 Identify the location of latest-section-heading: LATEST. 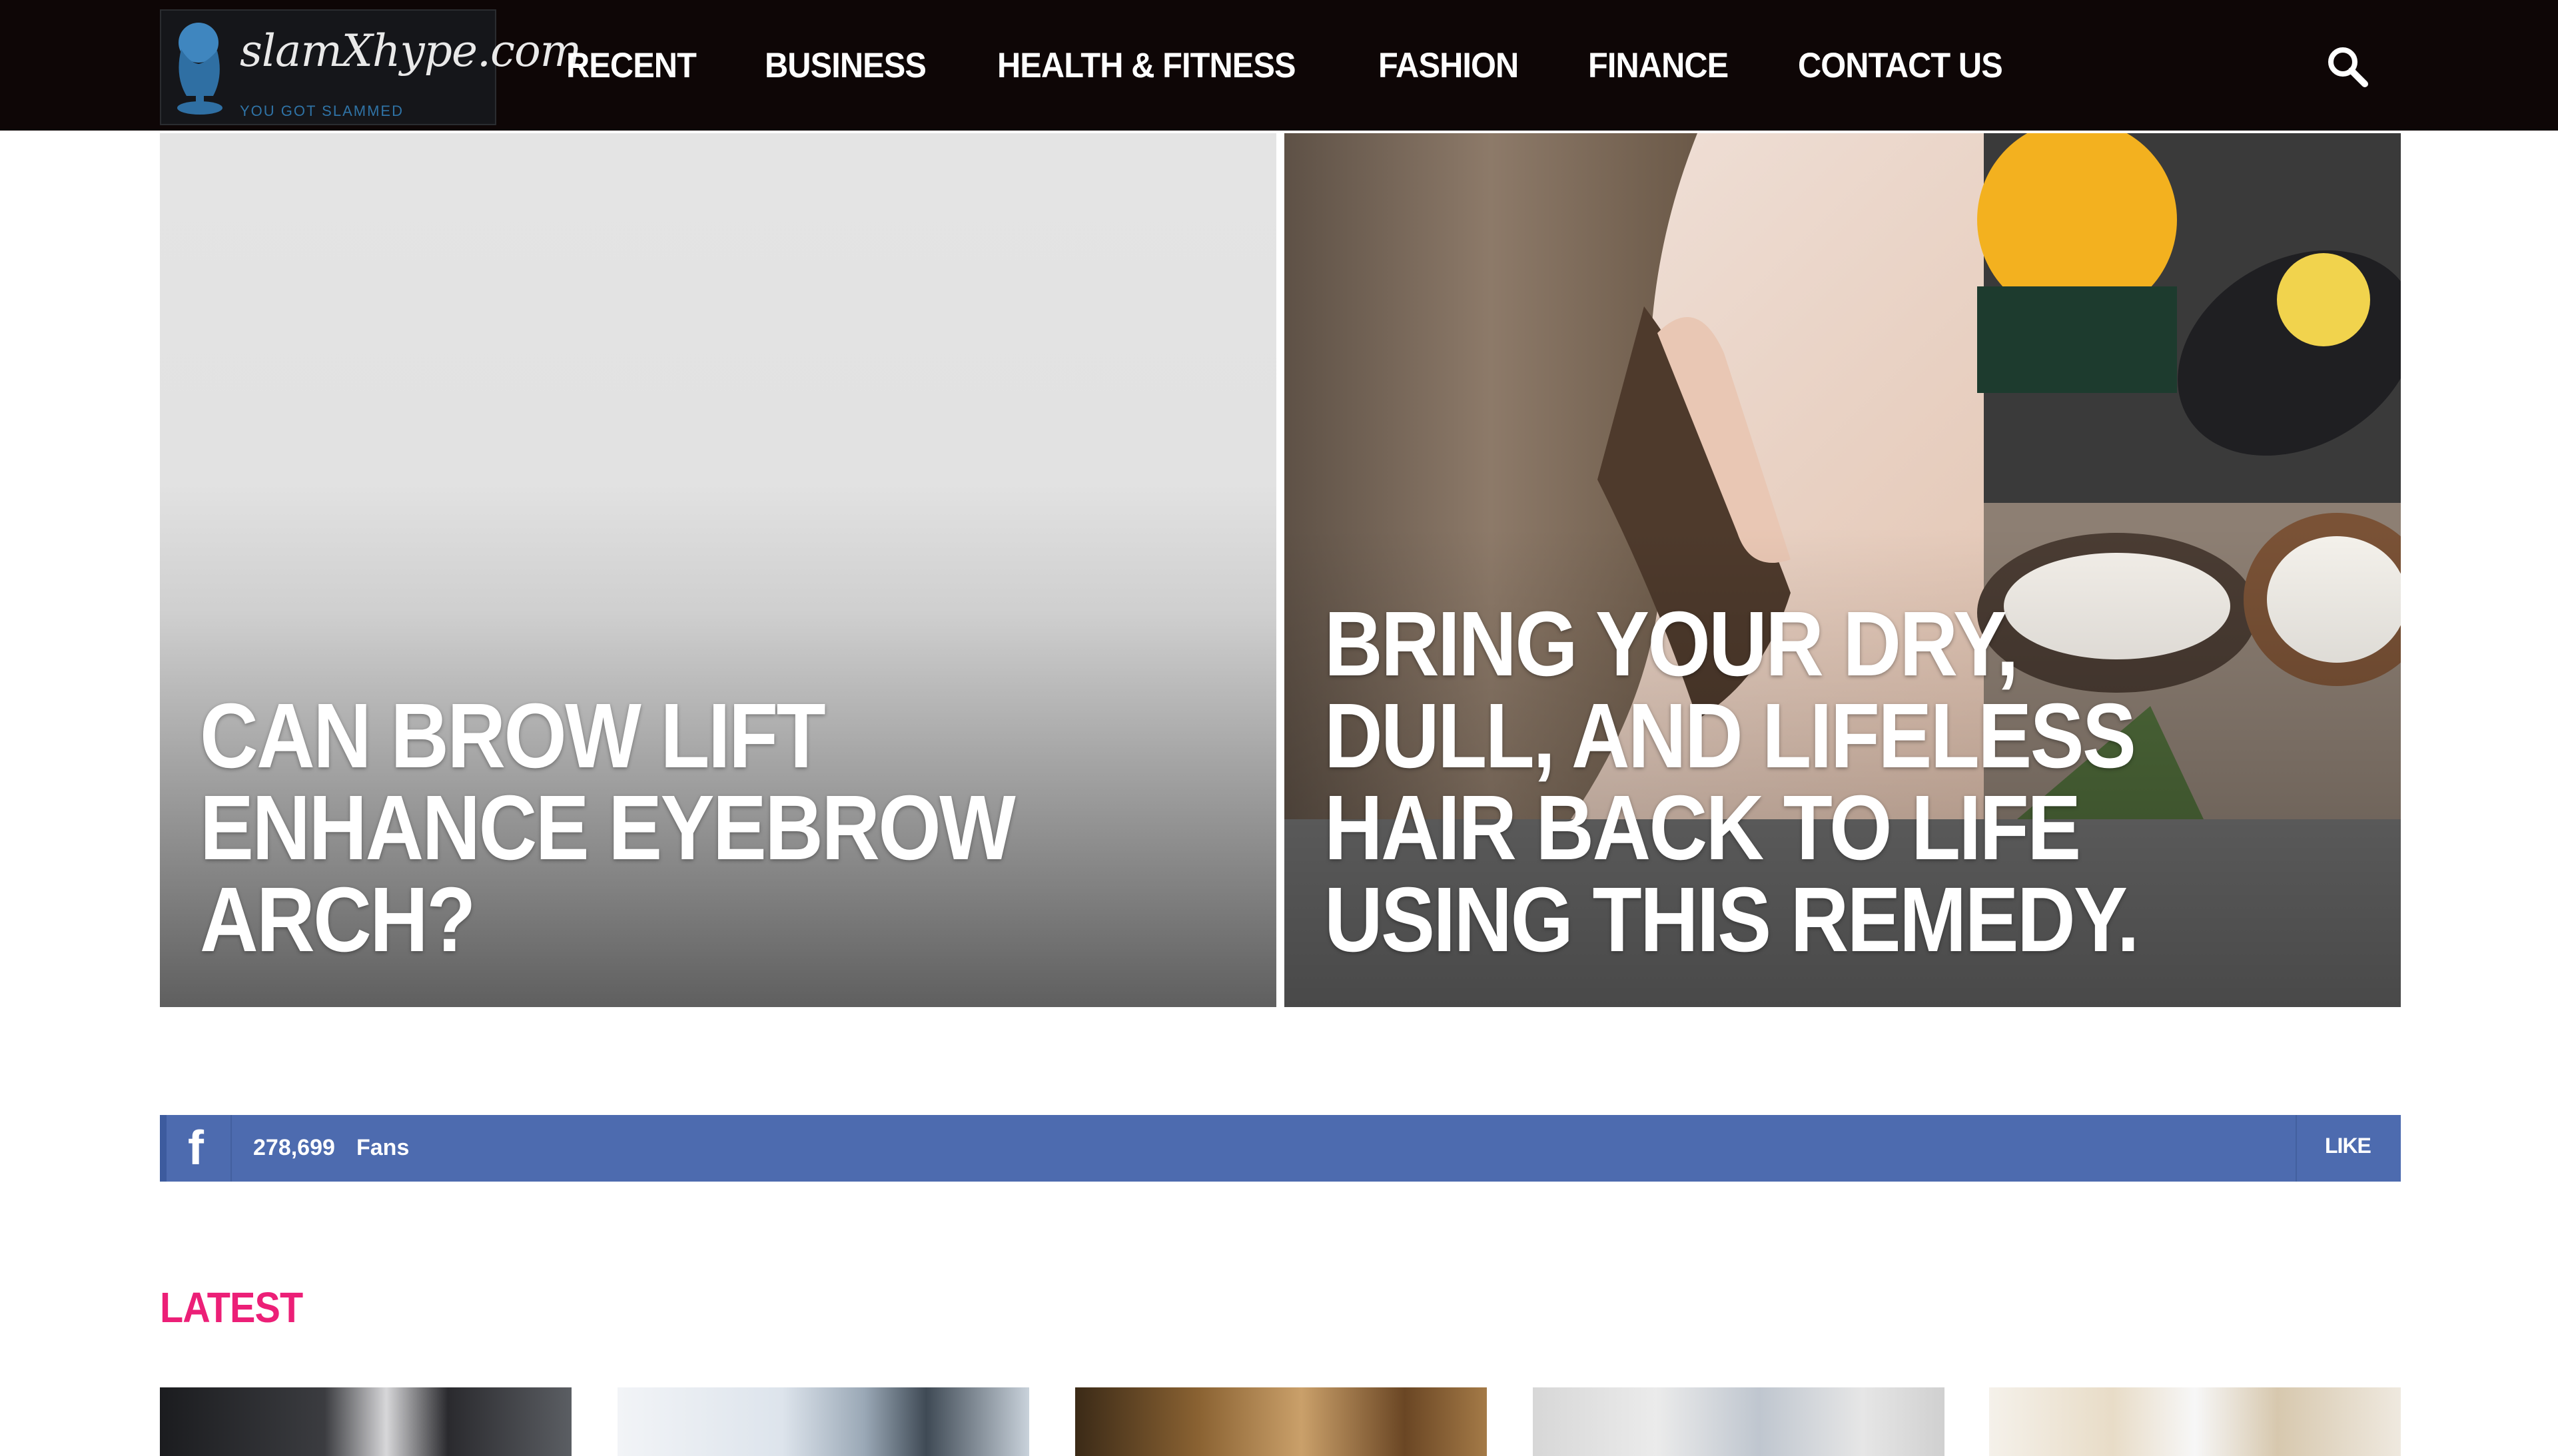
(231, 1307).